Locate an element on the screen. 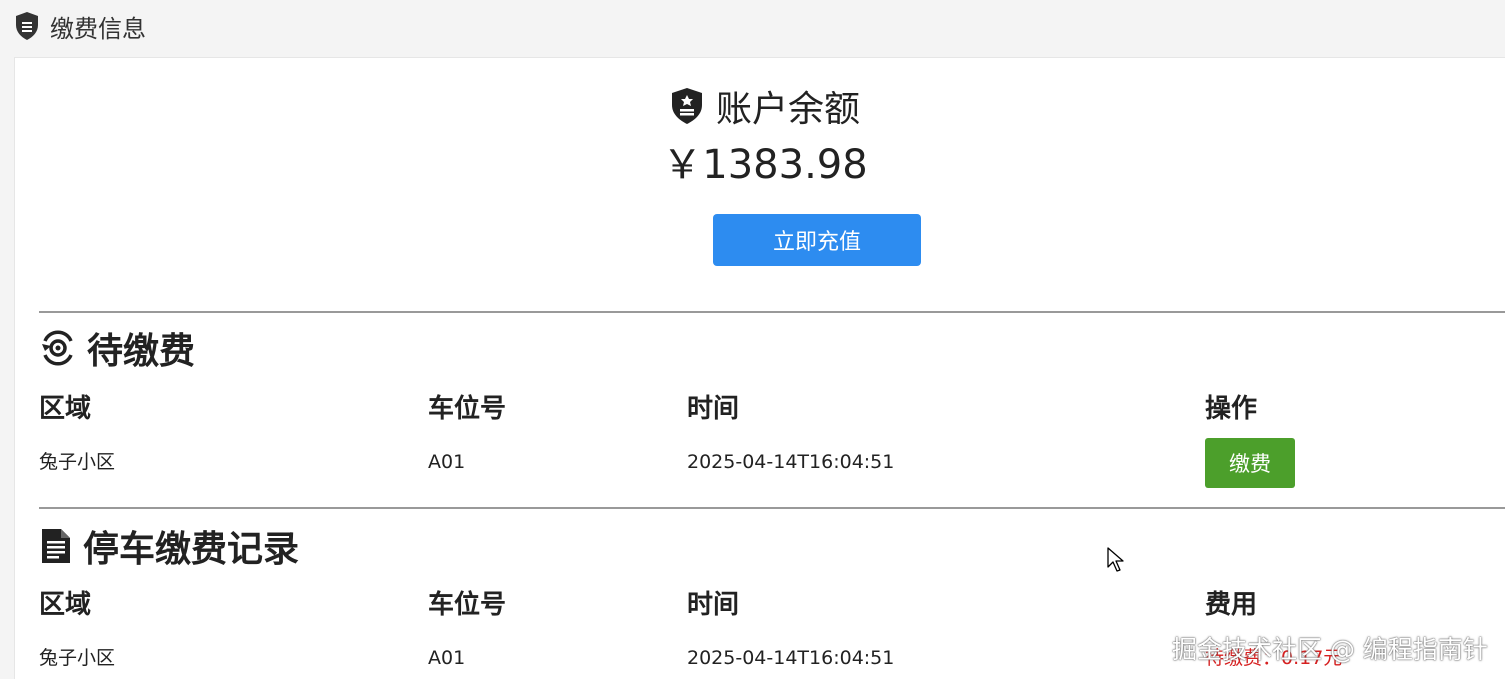  mouse-cursor-icon is located at coordinates (1116, 562).